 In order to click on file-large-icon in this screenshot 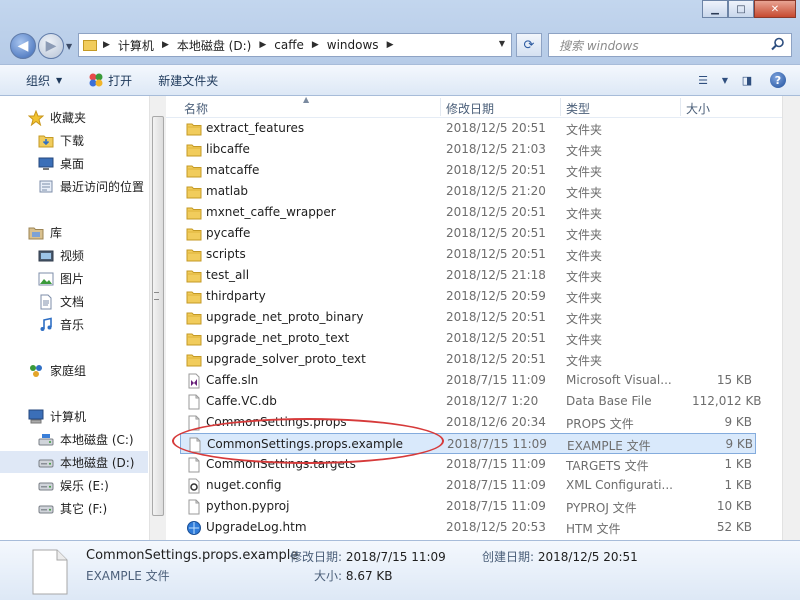, I will do `click(50, 572)`.